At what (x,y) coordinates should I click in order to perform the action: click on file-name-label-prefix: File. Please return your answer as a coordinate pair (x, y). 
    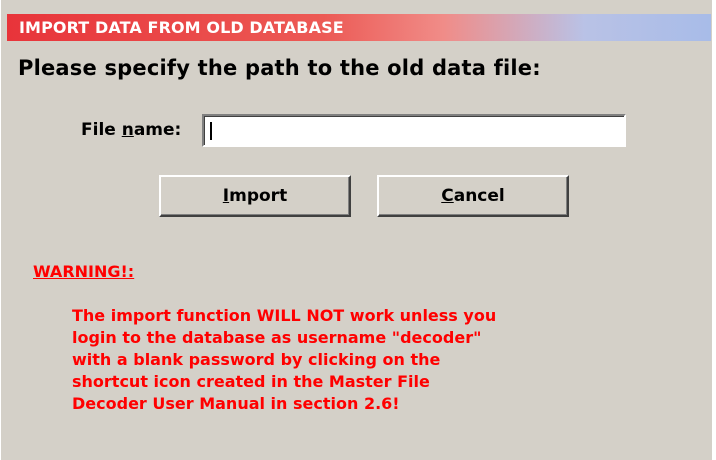
    Looking at the image, I should click on (101, 130).